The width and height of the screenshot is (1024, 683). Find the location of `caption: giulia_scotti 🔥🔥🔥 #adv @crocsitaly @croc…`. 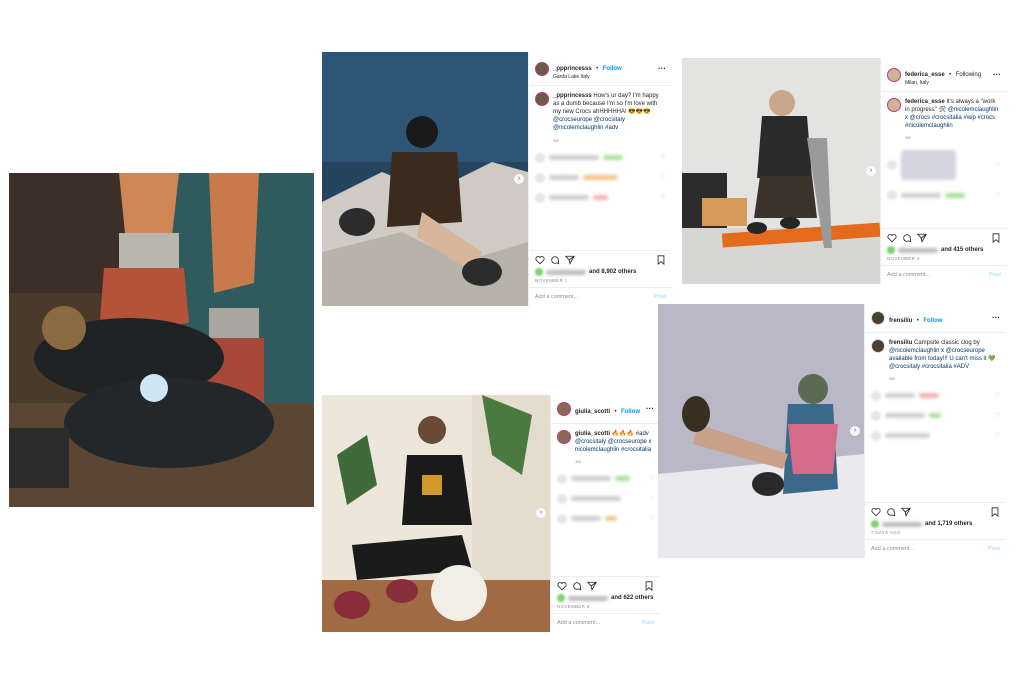

caption: giulia_scotti 🔥🔥🔥 #adv @crocsitaly @croc… is located at coordinates (613, 441).